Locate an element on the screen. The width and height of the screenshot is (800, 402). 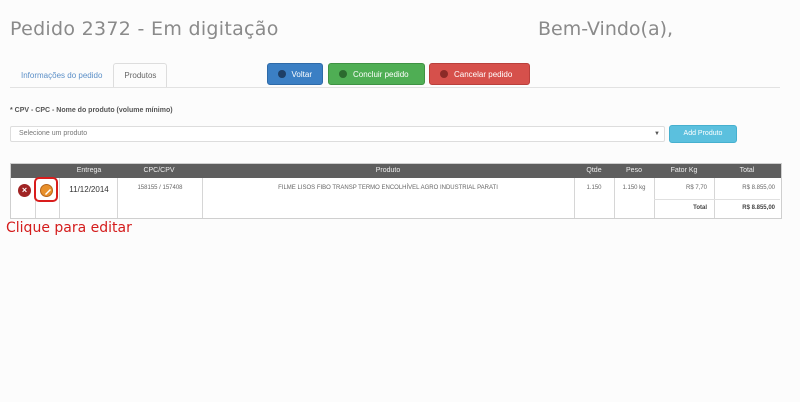
cell-entrega: 11/12/2014 is located at coordinates (89, 189).